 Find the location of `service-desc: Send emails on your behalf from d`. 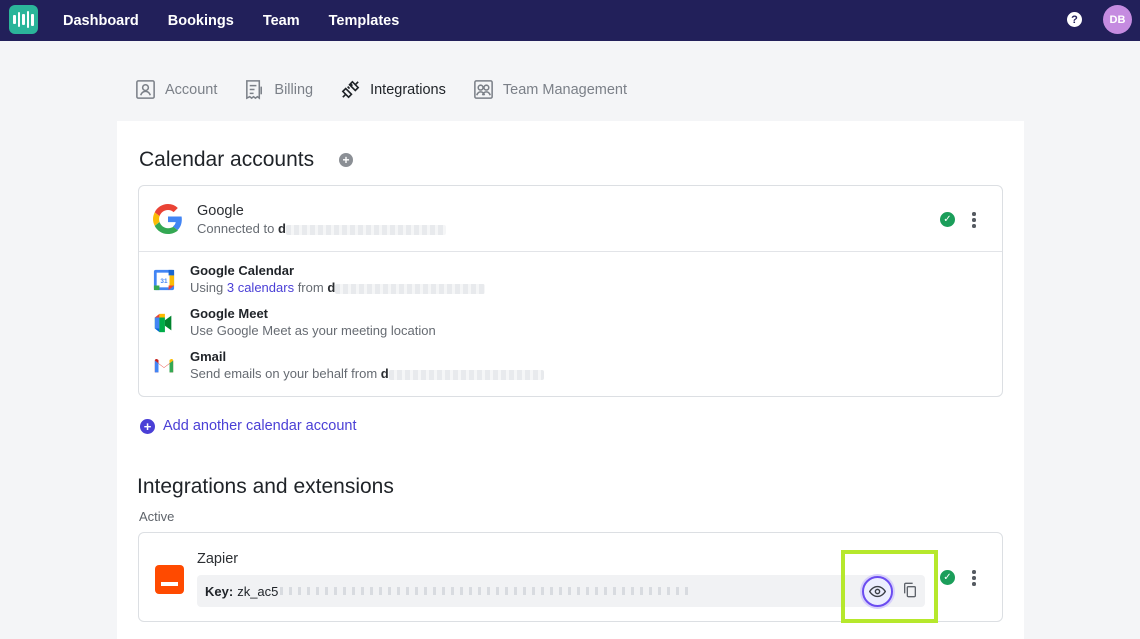

service-desc: Send emails on your behalf from d is located at coordinates (367, 373).